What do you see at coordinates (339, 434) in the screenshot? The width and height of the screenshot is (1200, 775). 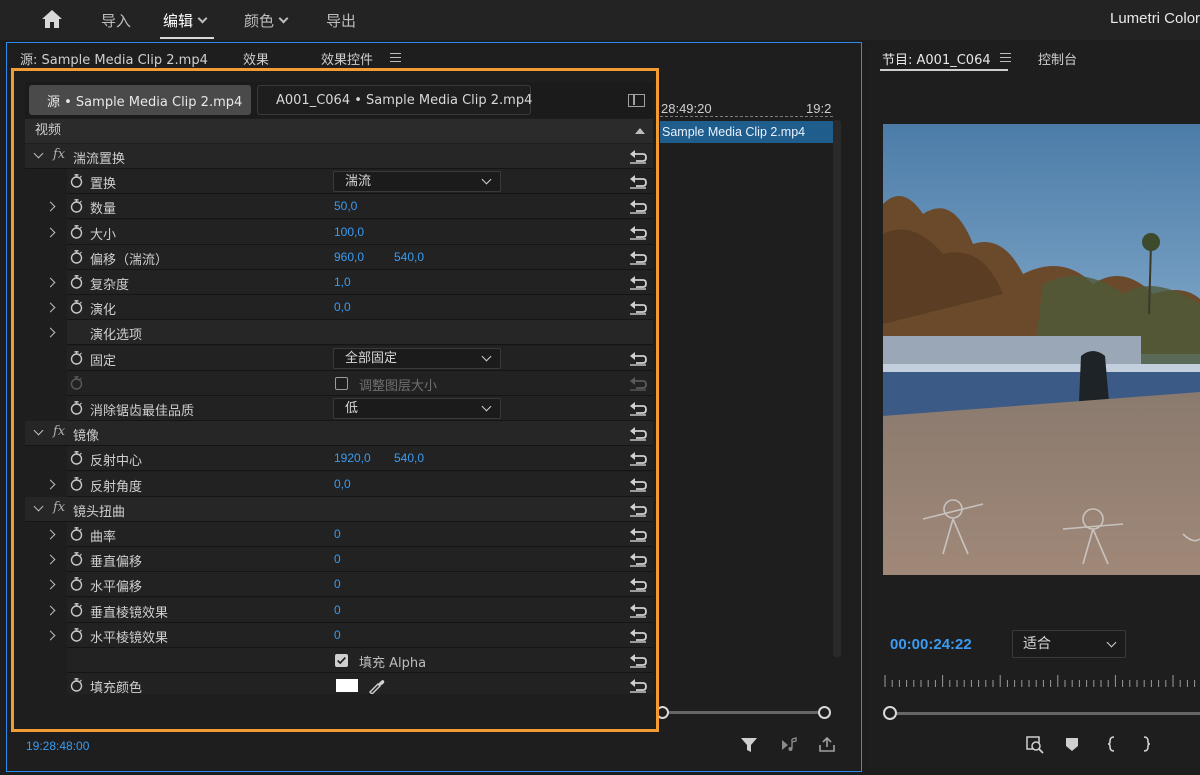 I see `effect-row: fx 镜像` at bounding box center [339, 434].